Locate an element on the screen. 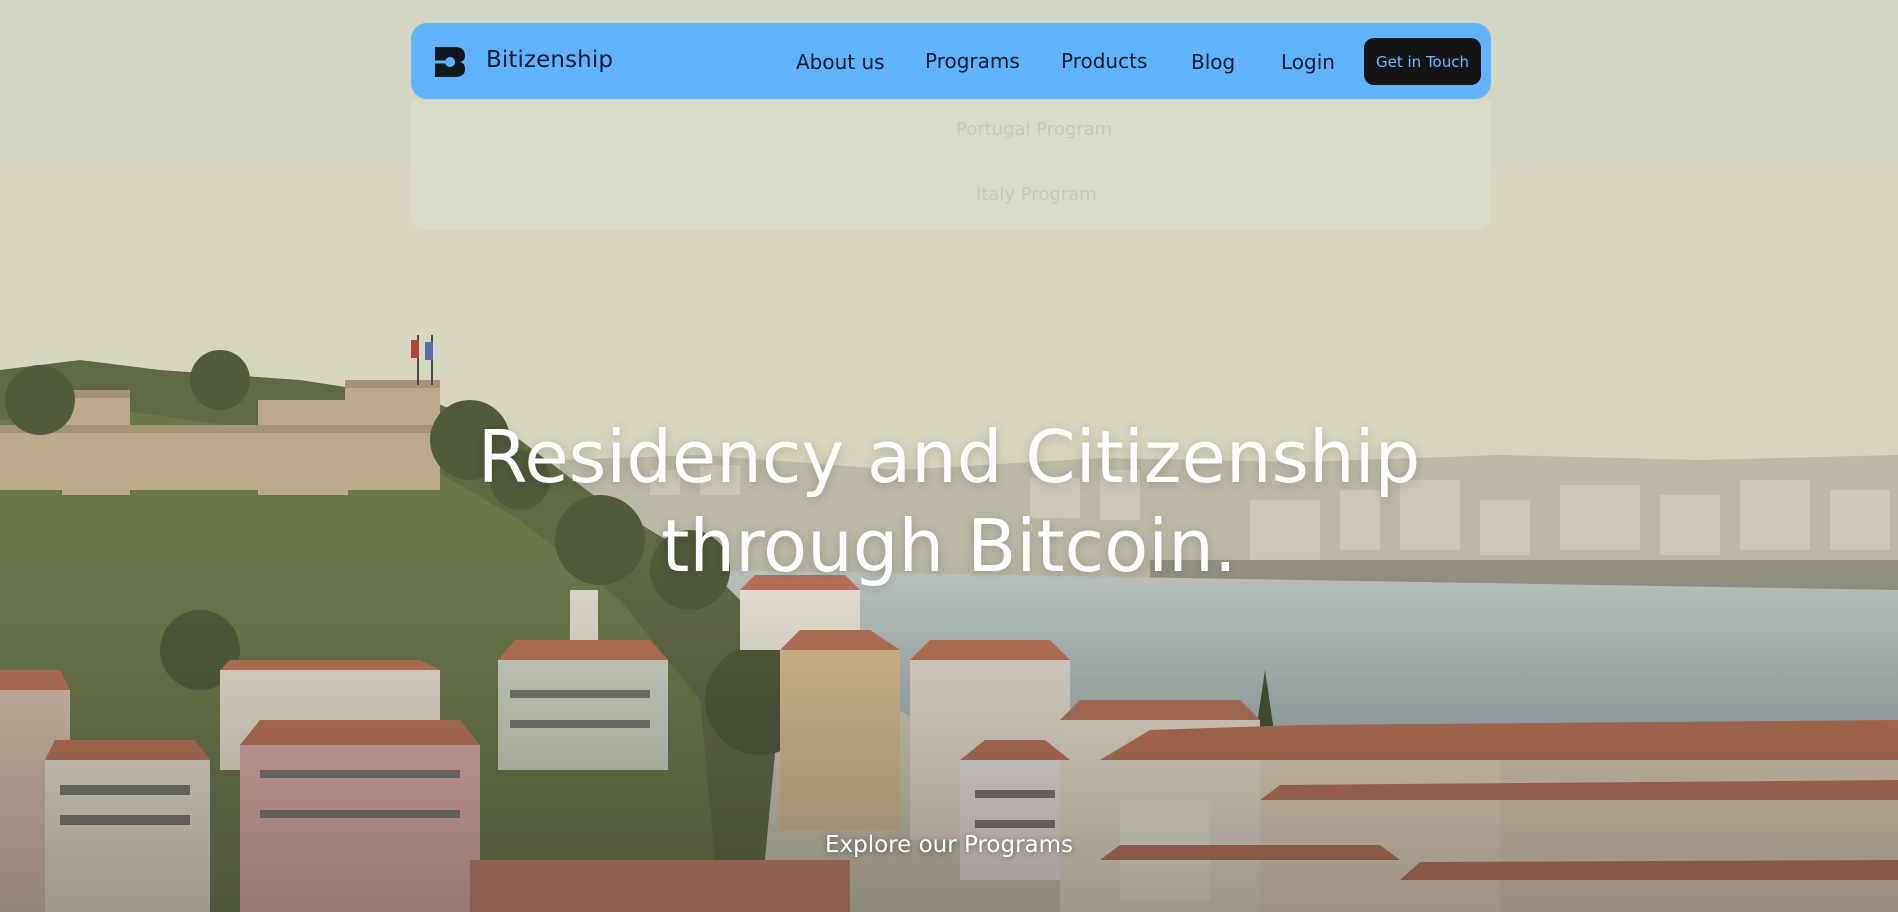  nav-programs: Programs is located at coordinates (972, 61).